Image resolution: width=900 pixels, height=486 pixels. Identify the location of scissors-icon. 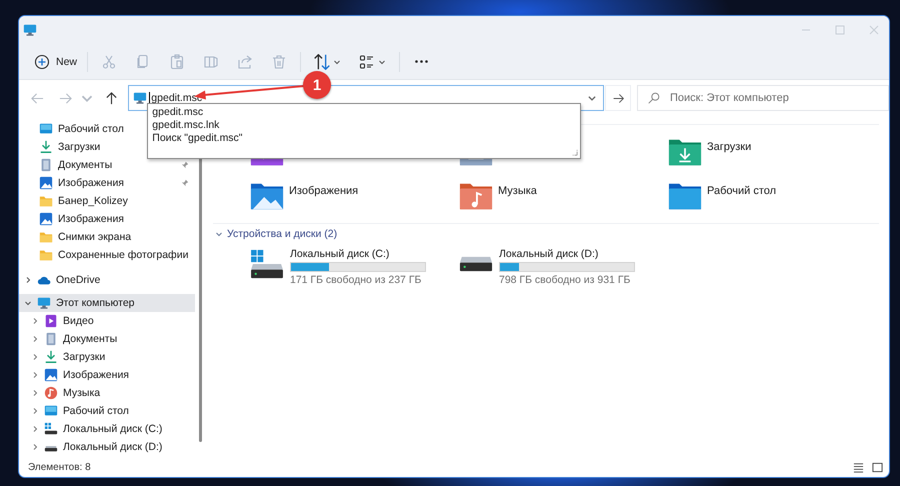
(109, 62).